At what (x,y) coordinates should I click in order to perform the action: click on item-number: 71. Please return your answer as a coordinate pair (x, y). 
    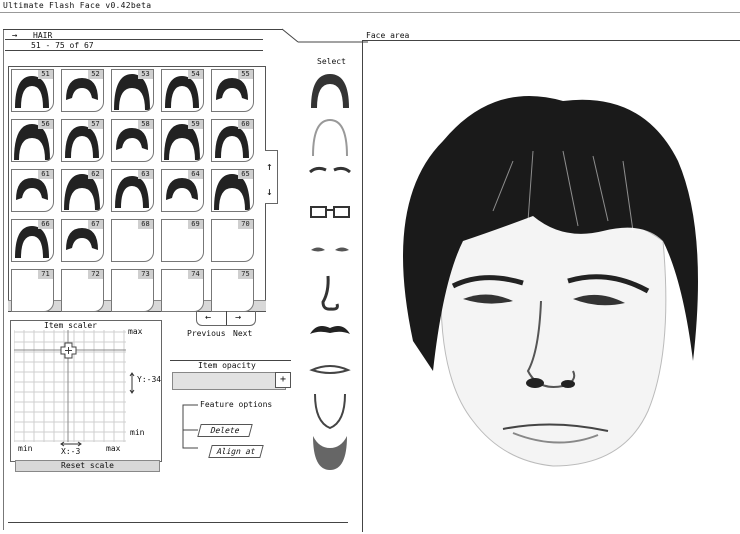
    Looking at the image, I should click on (45, 274).